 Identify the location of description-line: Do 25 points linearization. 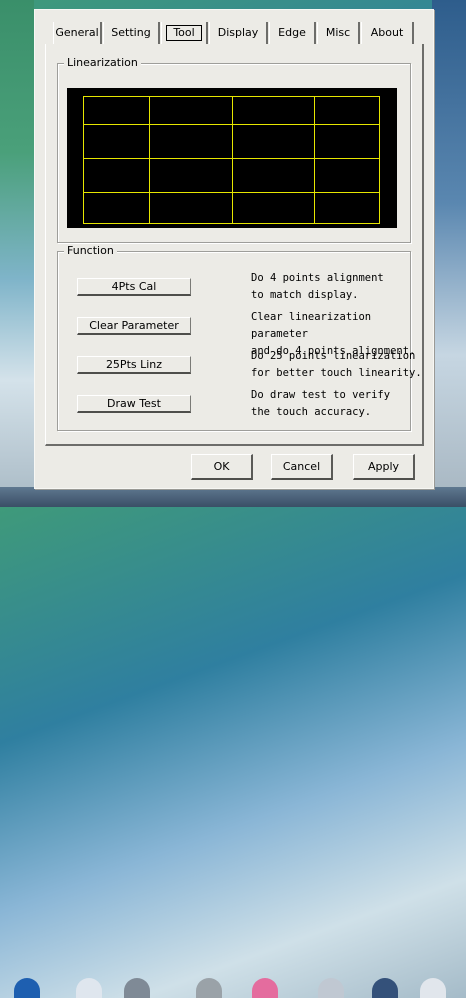
(333, 356).